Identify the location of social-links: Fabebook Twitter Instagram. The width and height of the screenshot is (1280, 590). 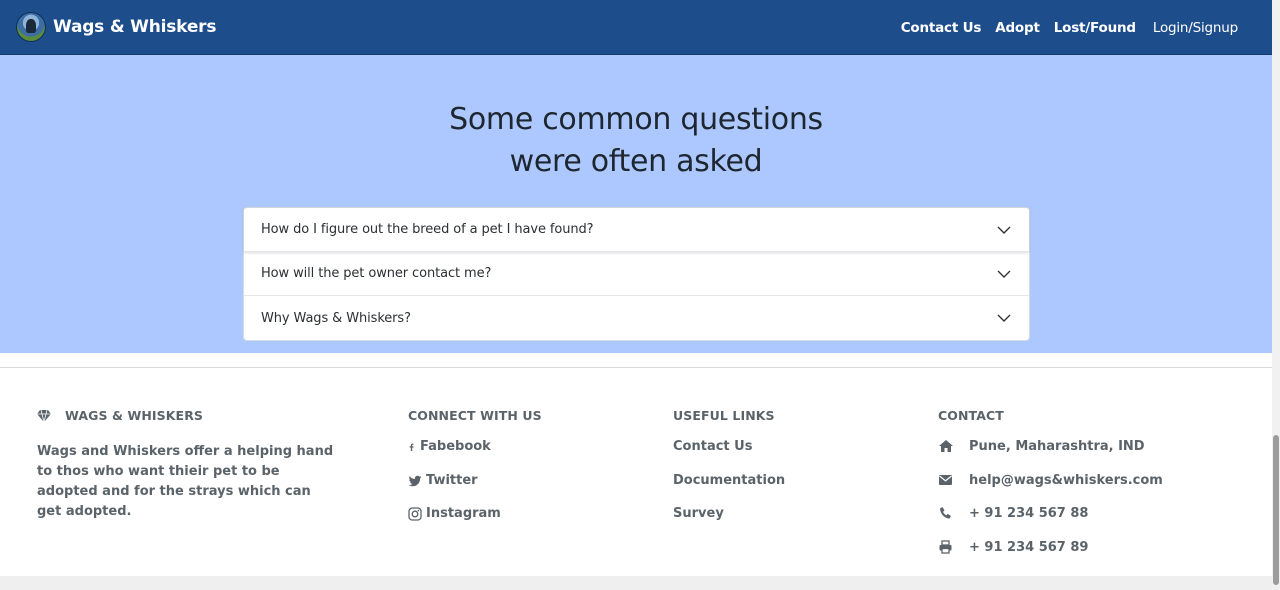
(475, 489).